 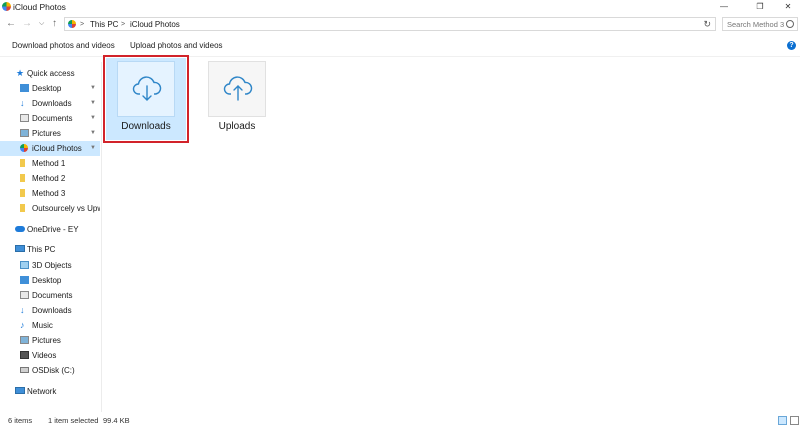 I want to click on back-arrow-icon: ←, so click(x=11, y=24).